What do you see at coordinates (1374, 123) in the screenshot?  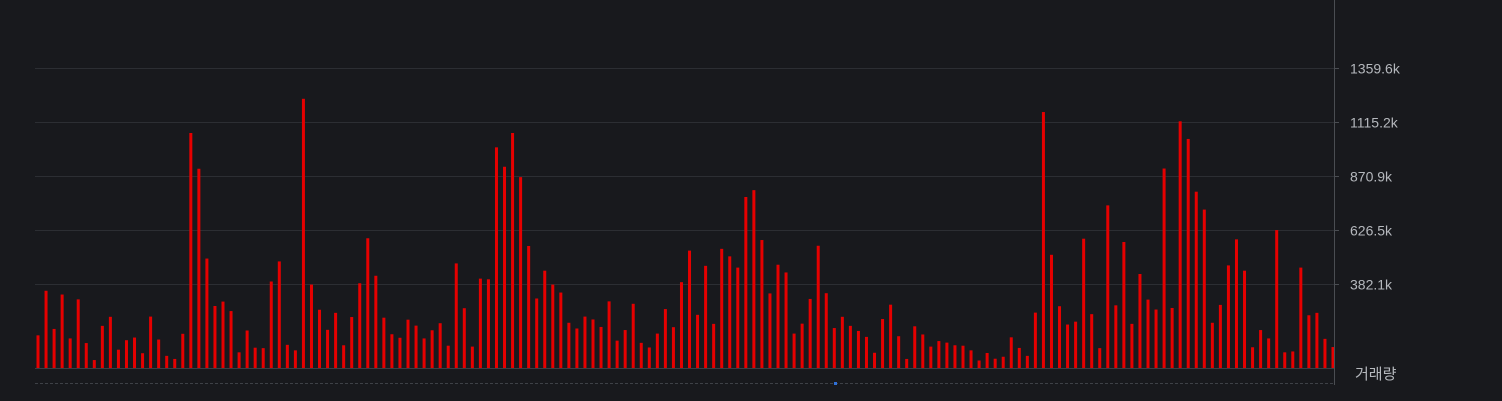 I see `y-tick-label: 1115.2k` at bounding box center [1374, 123].